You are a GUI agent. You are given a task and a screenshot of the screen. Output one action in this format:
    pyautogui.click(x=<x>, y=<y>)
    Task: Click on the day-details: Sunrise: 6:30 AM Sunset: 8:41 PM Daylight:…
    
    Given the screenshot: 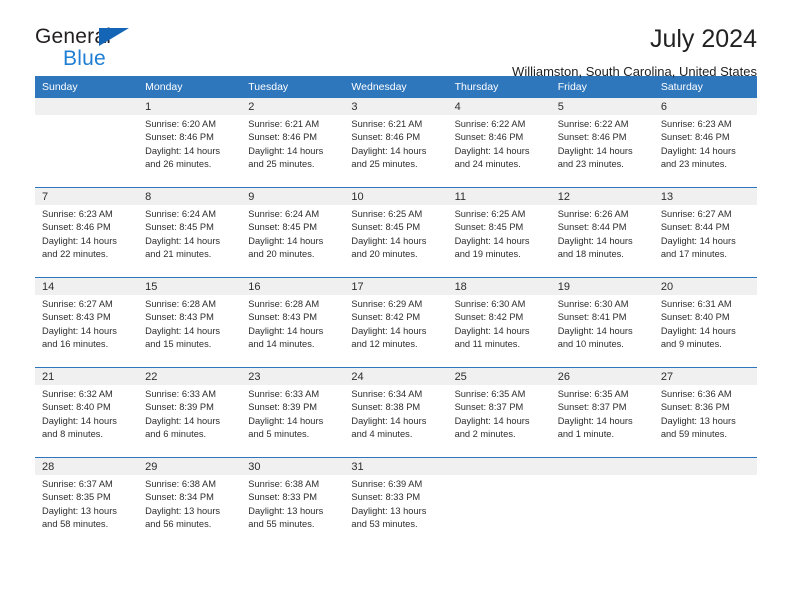 What is the action you would take?
    pyautogui.click(x=602, y=323)
    